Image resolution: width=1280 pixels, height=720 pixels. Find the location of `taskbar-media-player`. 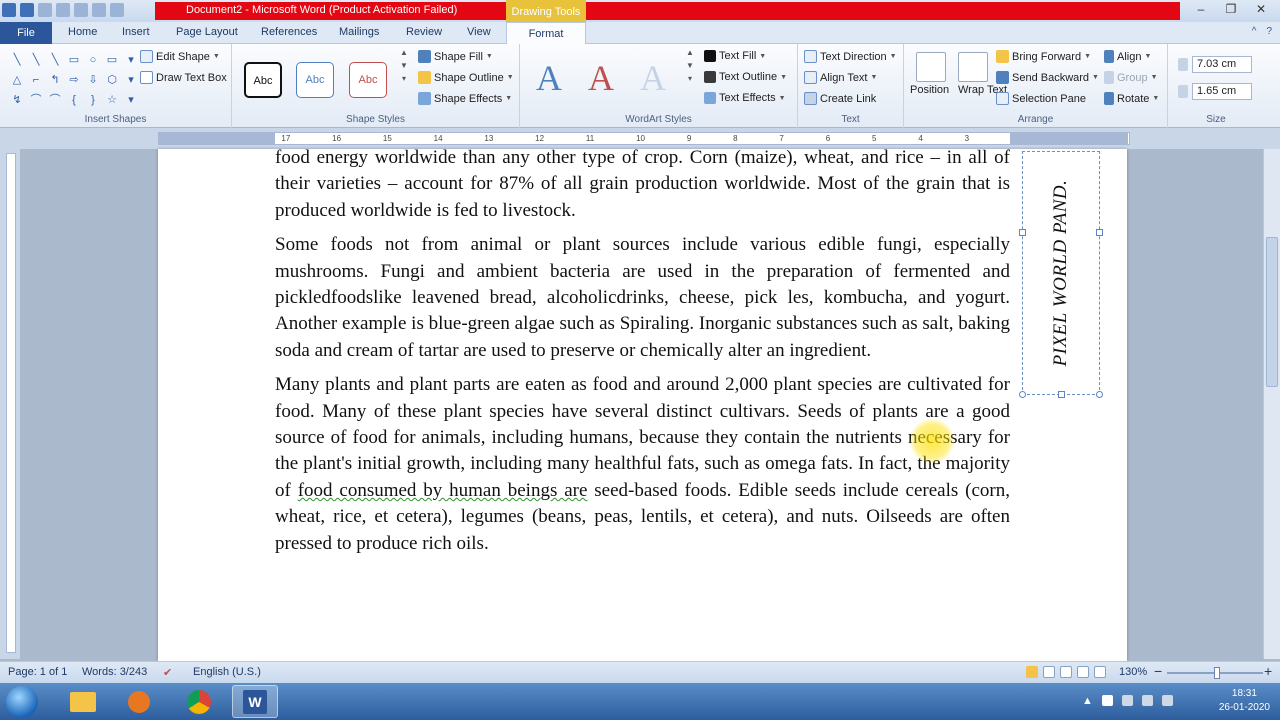

taskbar-media-player is located at coordinates (139, 701).